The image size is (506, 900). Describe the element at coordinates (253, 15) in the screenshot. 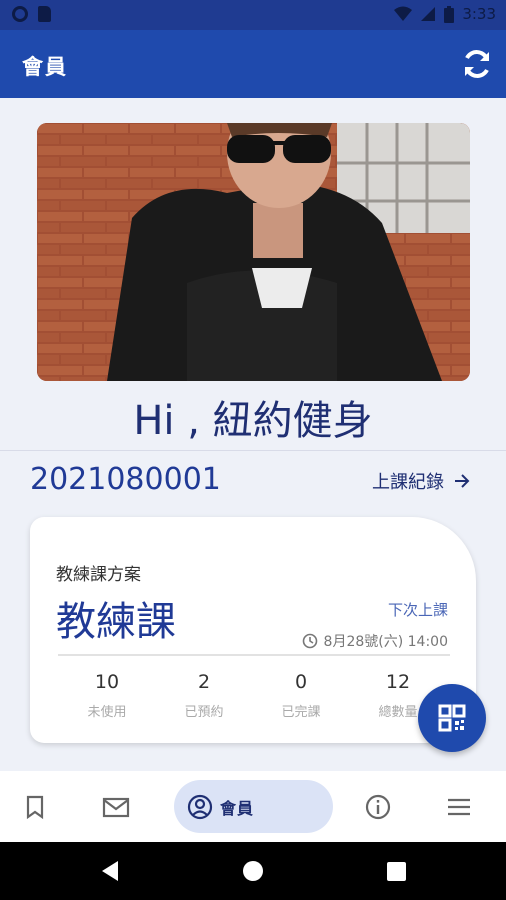

I see `status-bar: 3:33` at that location.